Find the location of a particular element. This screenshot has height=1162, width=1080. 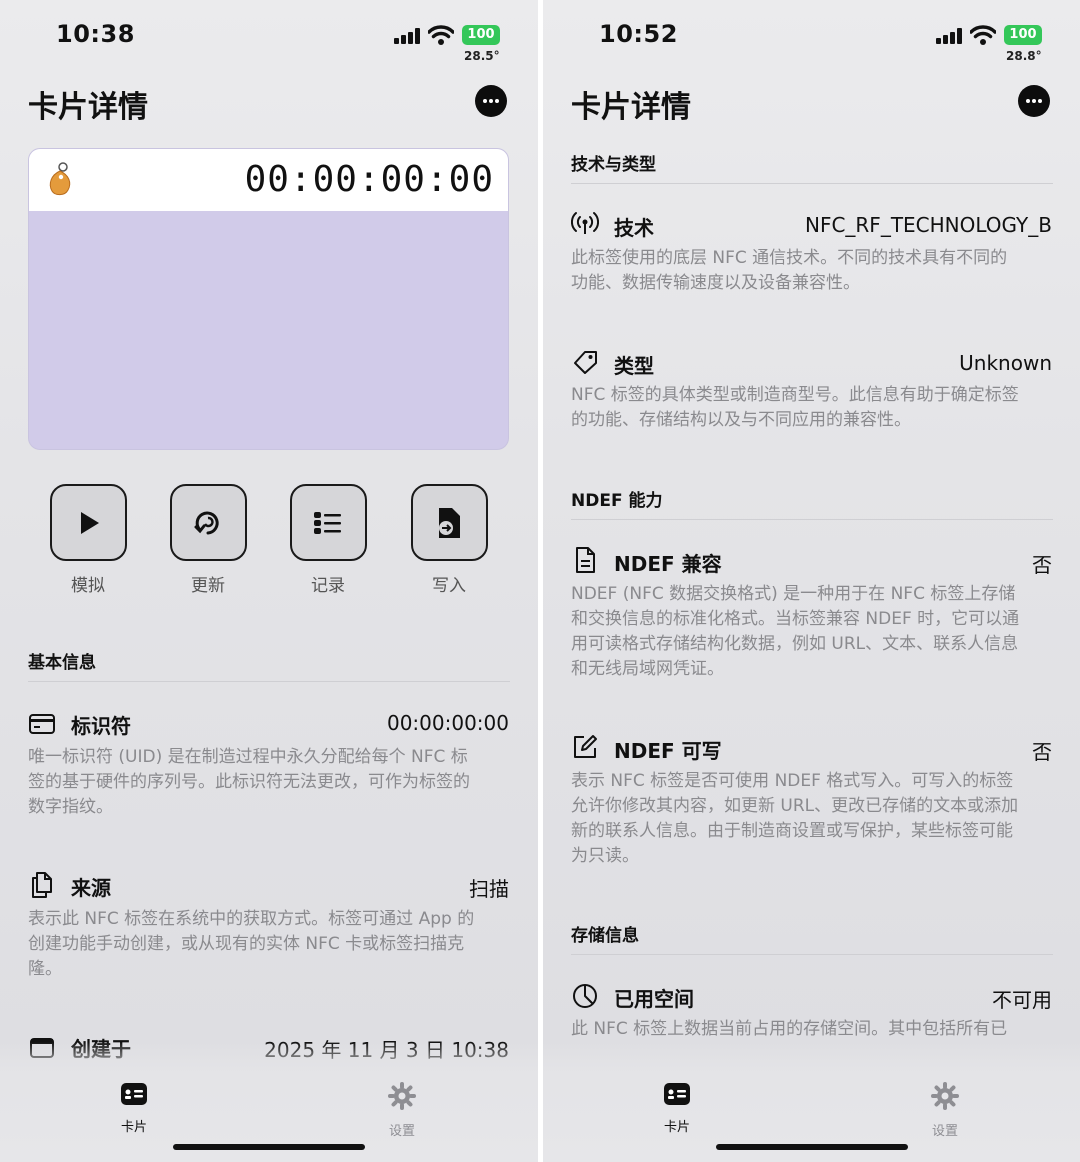

write-button is located at coordinates (449, 522).